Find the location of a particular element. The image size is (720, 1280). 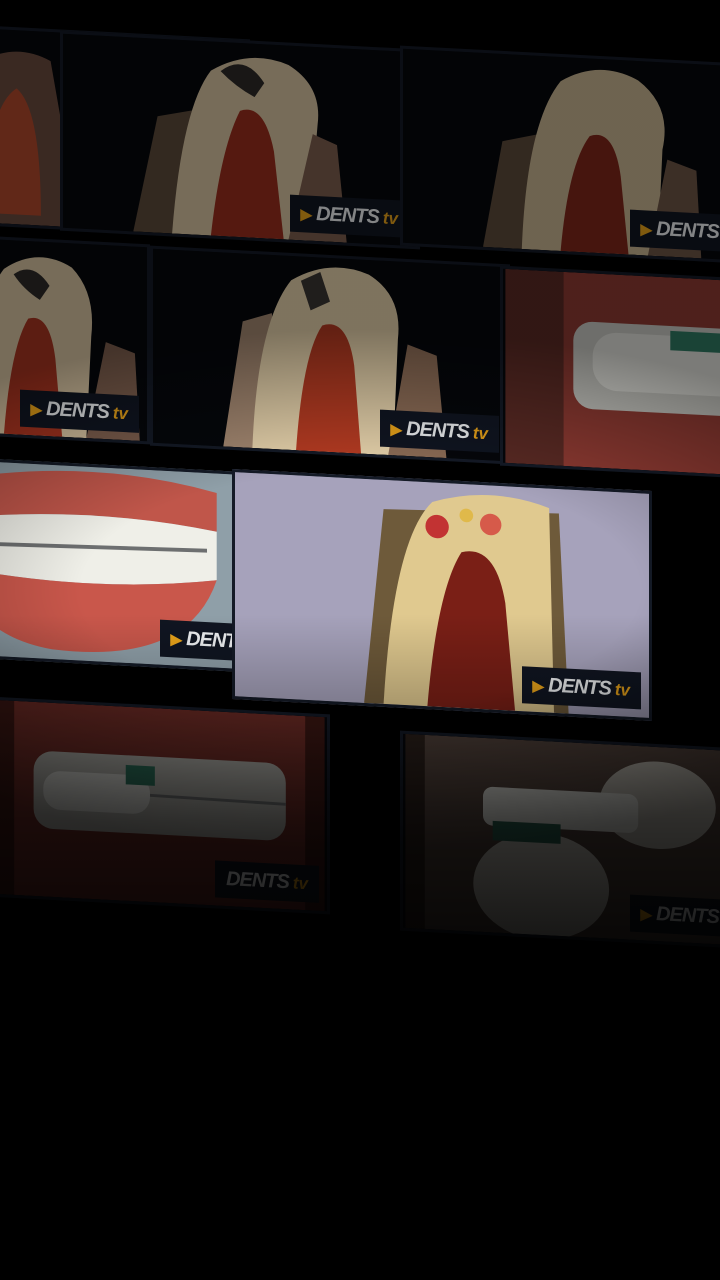

video-tile-braces: DENTS tv is located at coordinates (165, 805).